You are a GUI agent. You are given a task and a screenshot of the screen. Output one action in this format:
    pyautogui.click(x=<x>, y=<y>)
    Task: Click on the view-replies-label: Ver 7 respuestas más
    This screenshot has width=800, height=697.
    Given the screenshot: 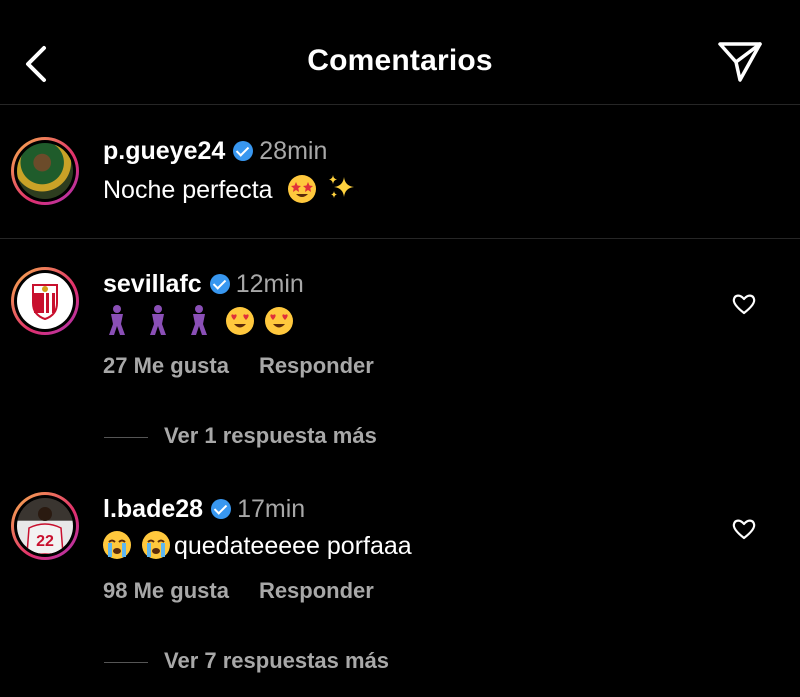 What is the action you would take?
    pyautogui.click(x=277, y=660)
    